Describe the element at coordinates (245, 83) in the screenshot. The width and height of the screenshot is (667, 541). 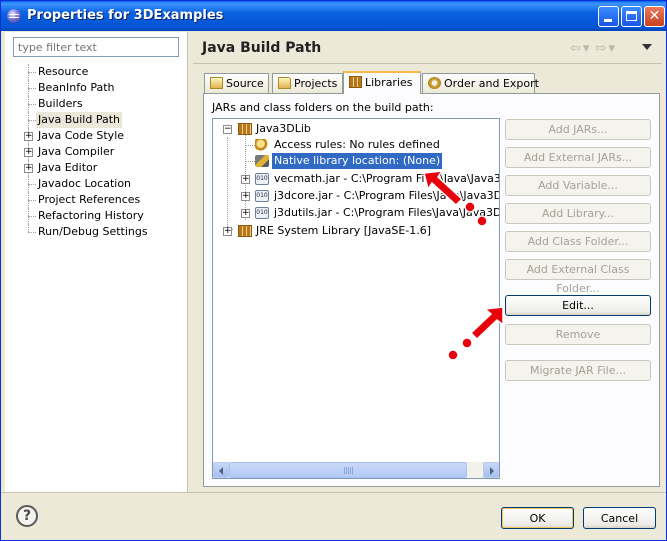
I see `tab-label: Source` at that location.